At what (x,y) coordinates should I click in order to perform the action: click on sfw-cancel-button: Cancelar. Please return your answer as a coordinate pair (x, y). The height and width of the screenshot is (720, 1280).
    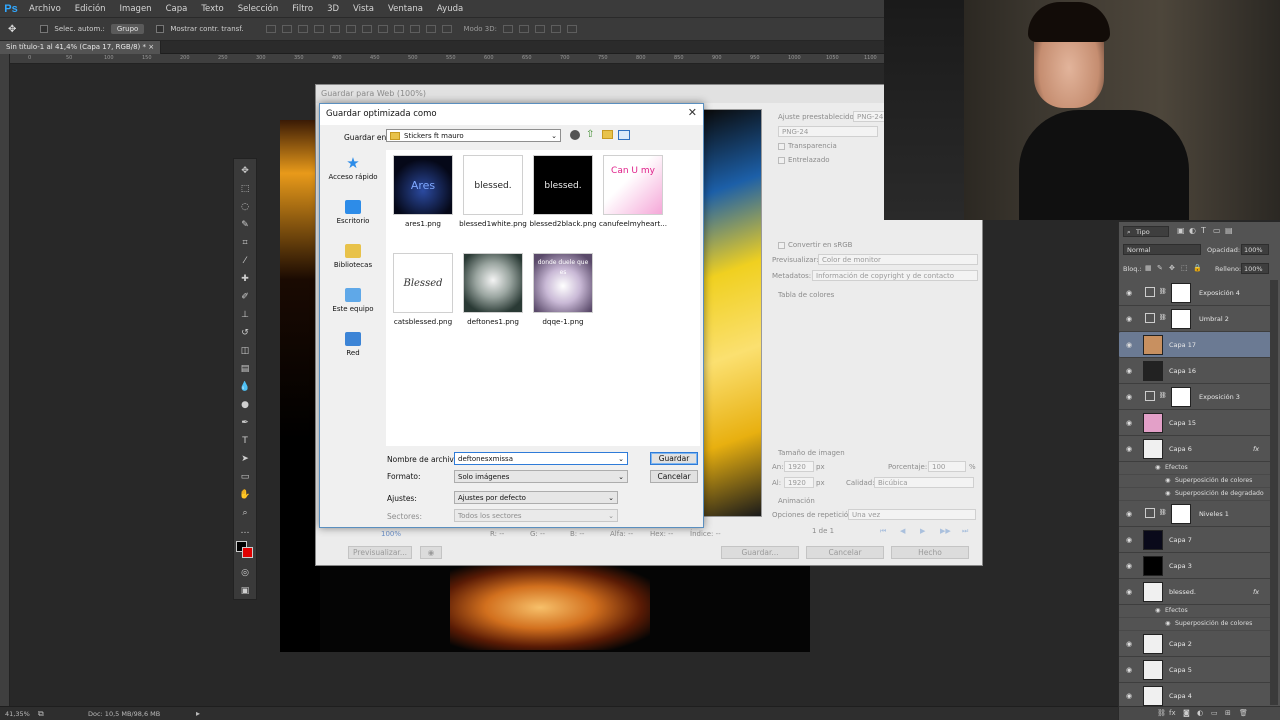
    Looking at the image, I should click on (845, 552).